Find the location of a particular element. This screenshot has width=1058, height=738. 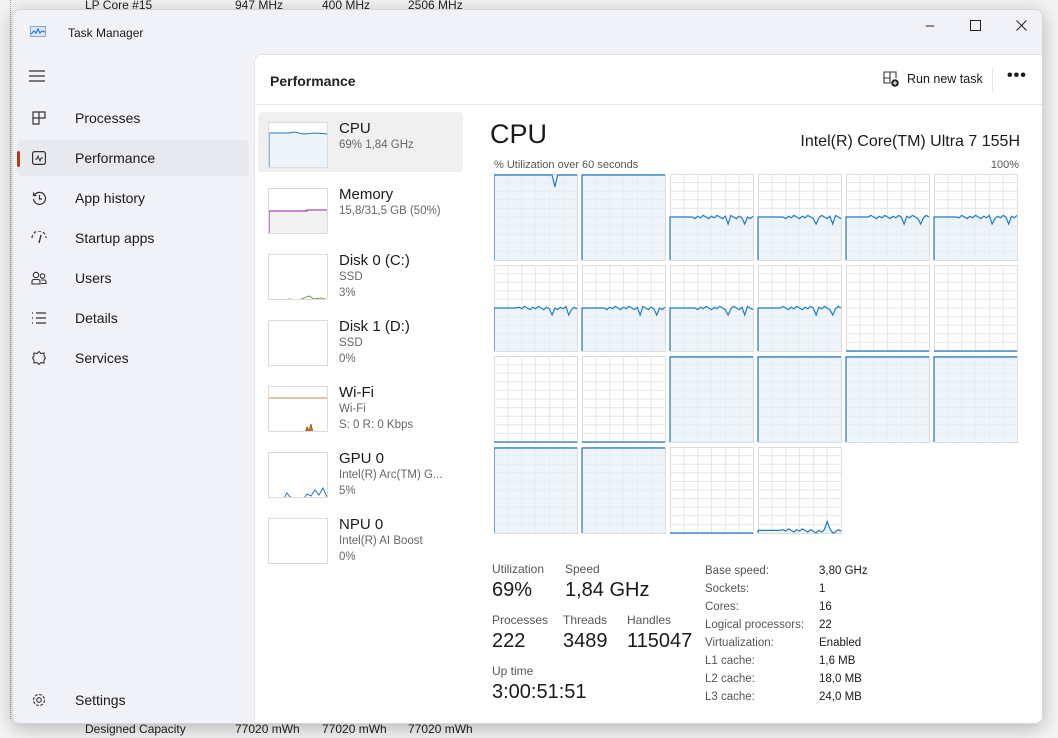

sidebar-item-label: Processes is located at coordinates (108, 118).